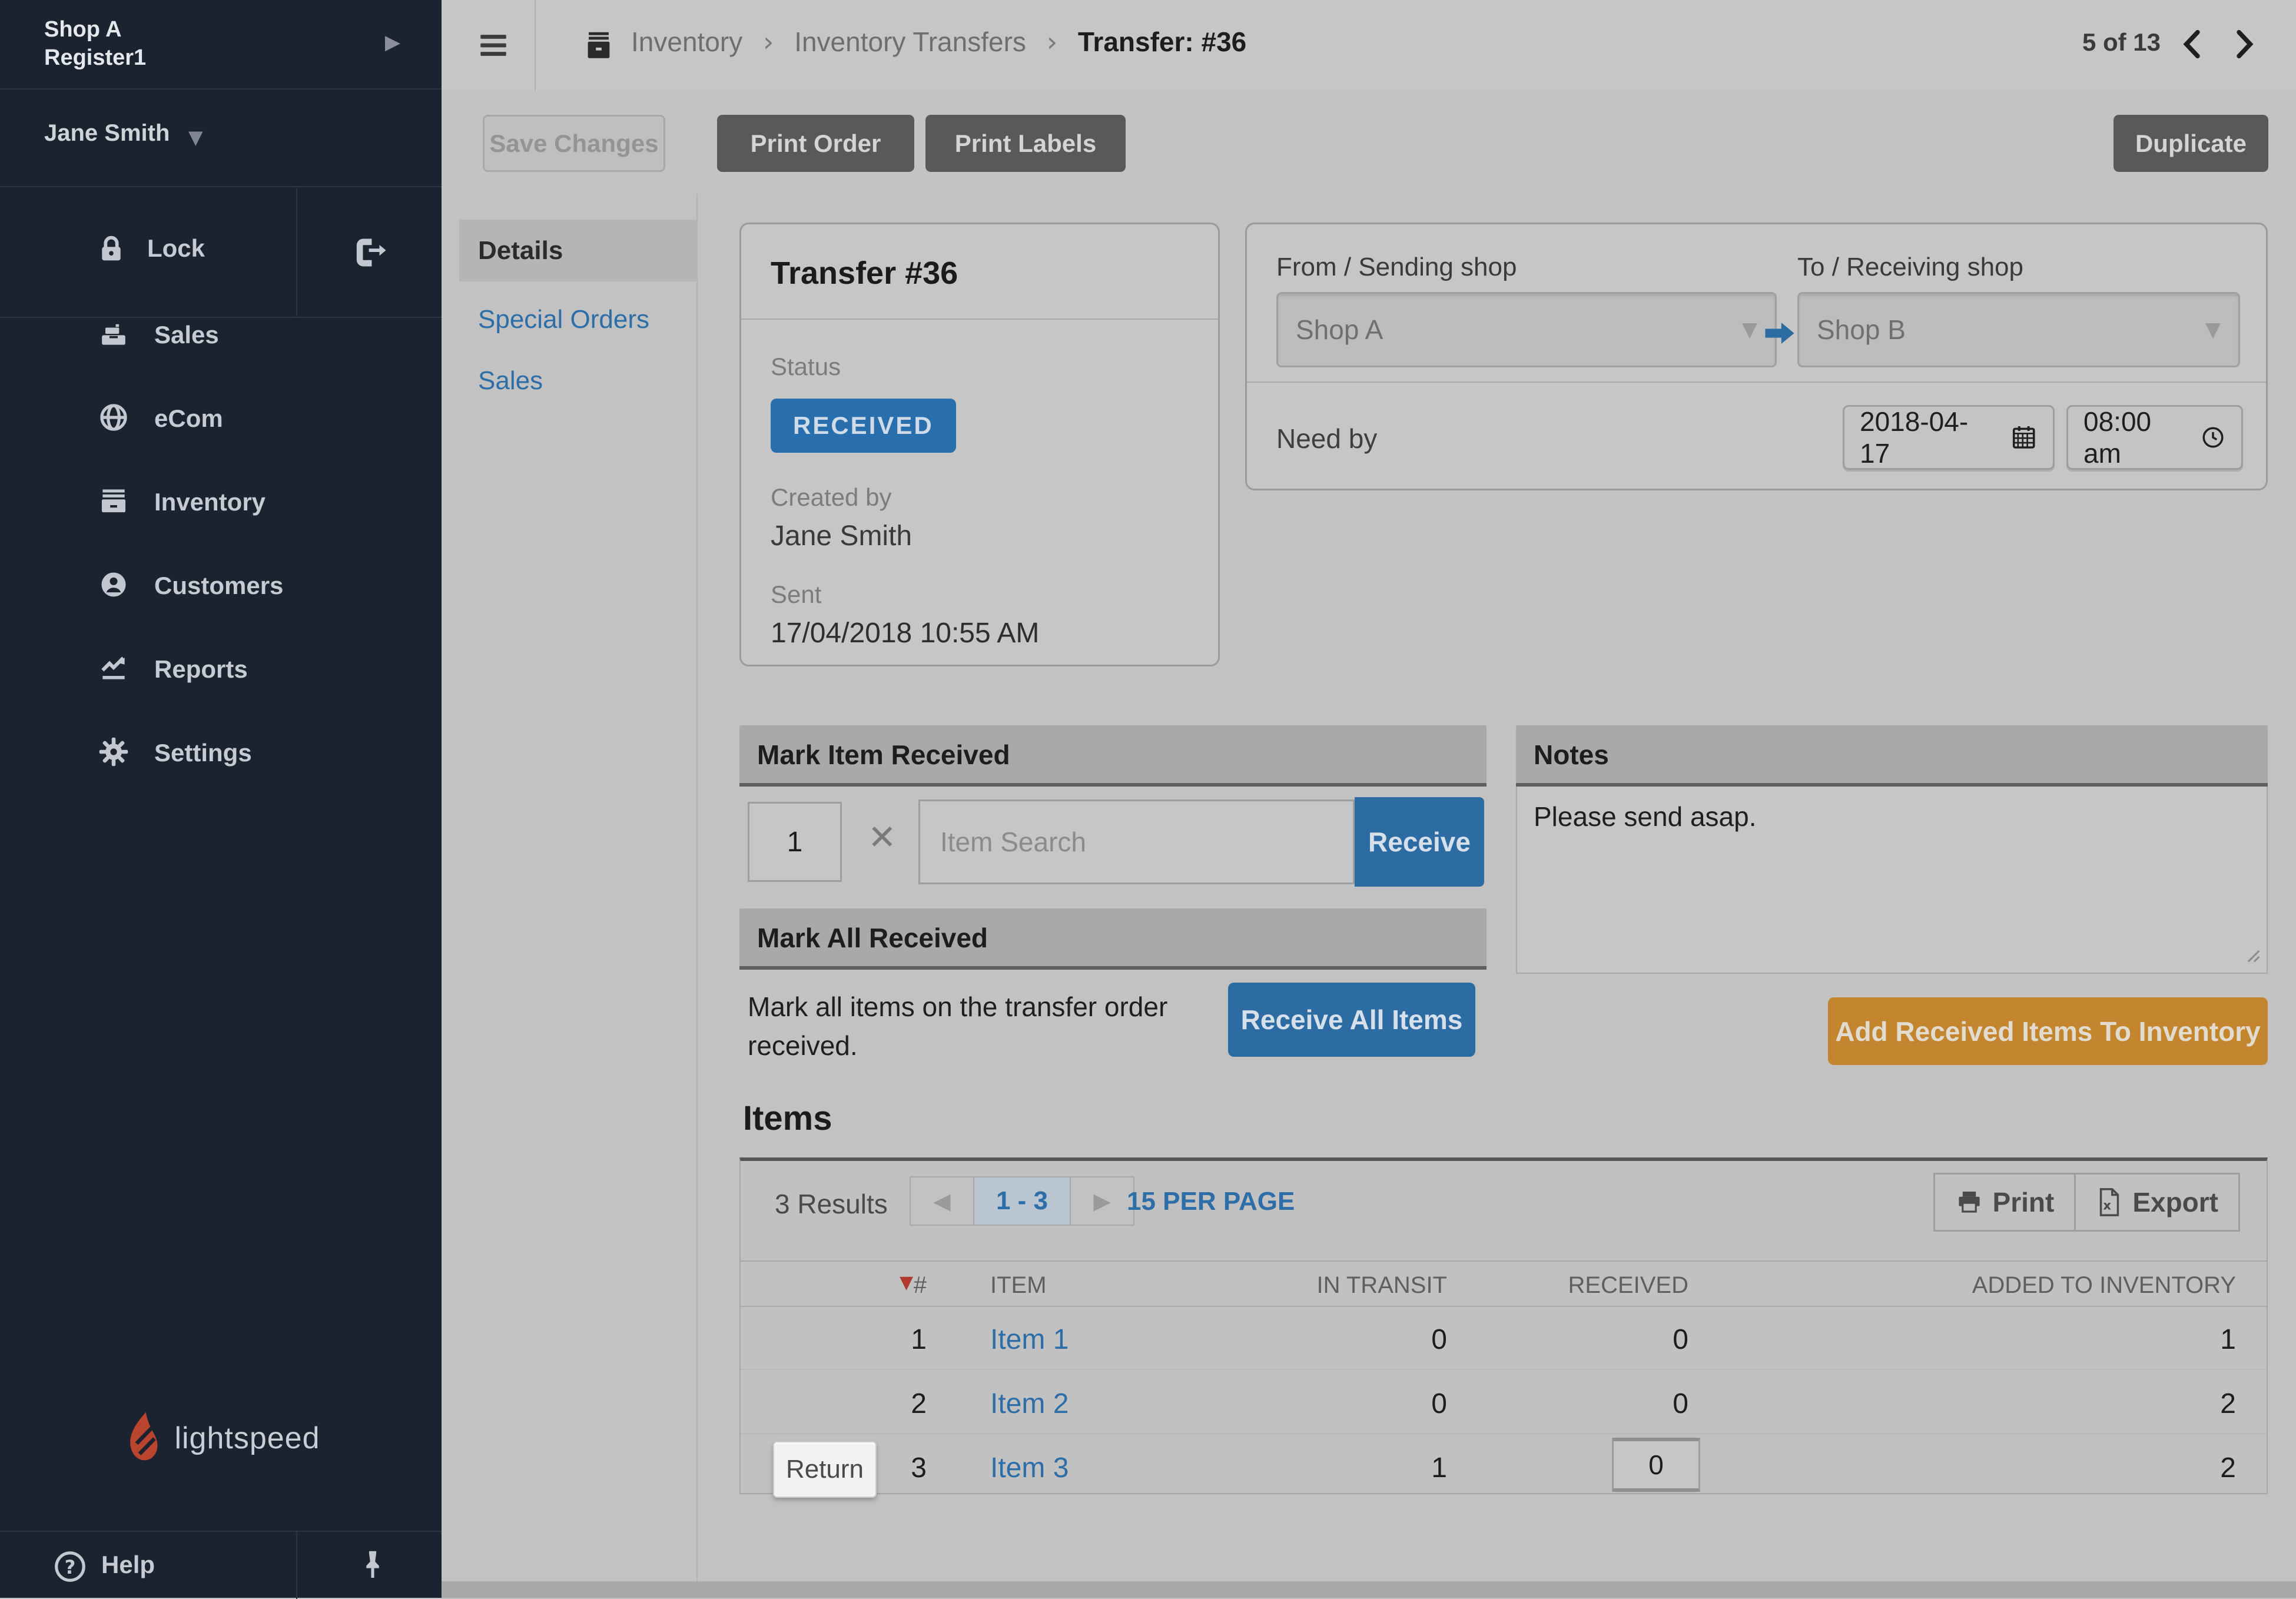  I want to click on col-number: #, so click(834, 1285).